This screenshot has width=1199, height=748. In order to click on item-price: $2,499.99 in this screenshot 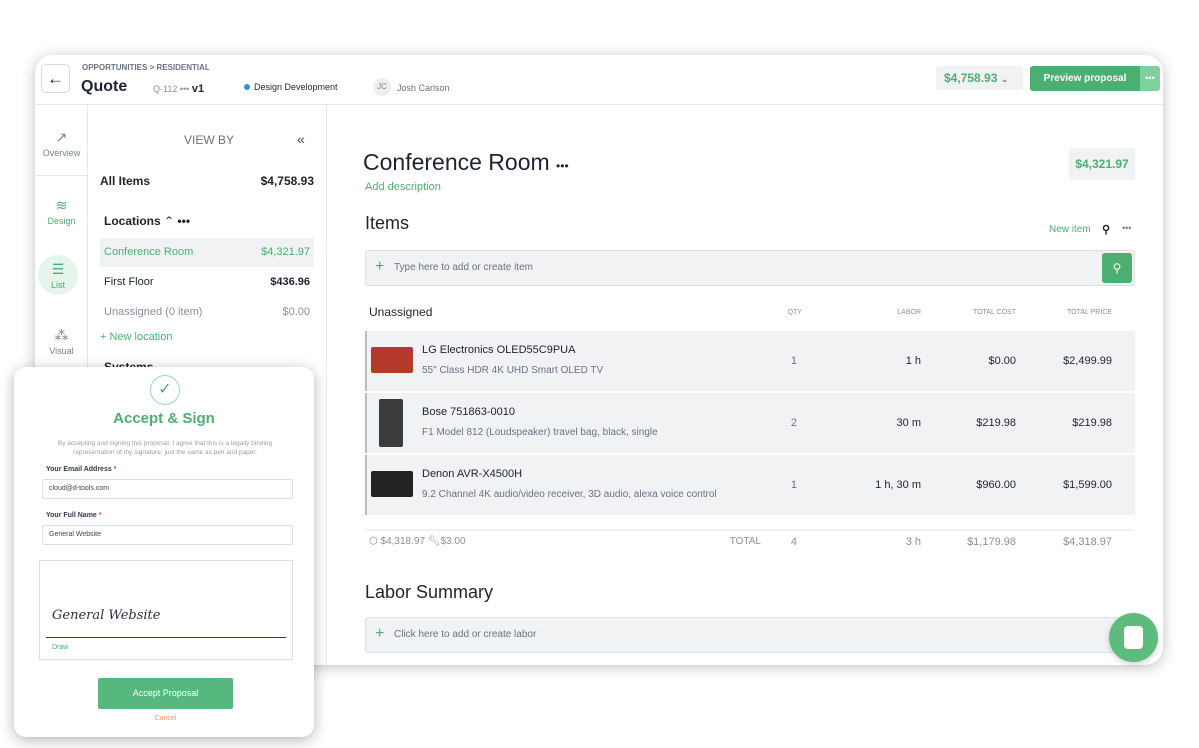, I will do `click(1087, 361)`.